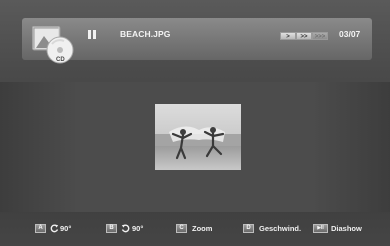 Image resolution: width=390 pixels, height=246 pixels. I want to click on speed-button-1: >, so click(288, 36).